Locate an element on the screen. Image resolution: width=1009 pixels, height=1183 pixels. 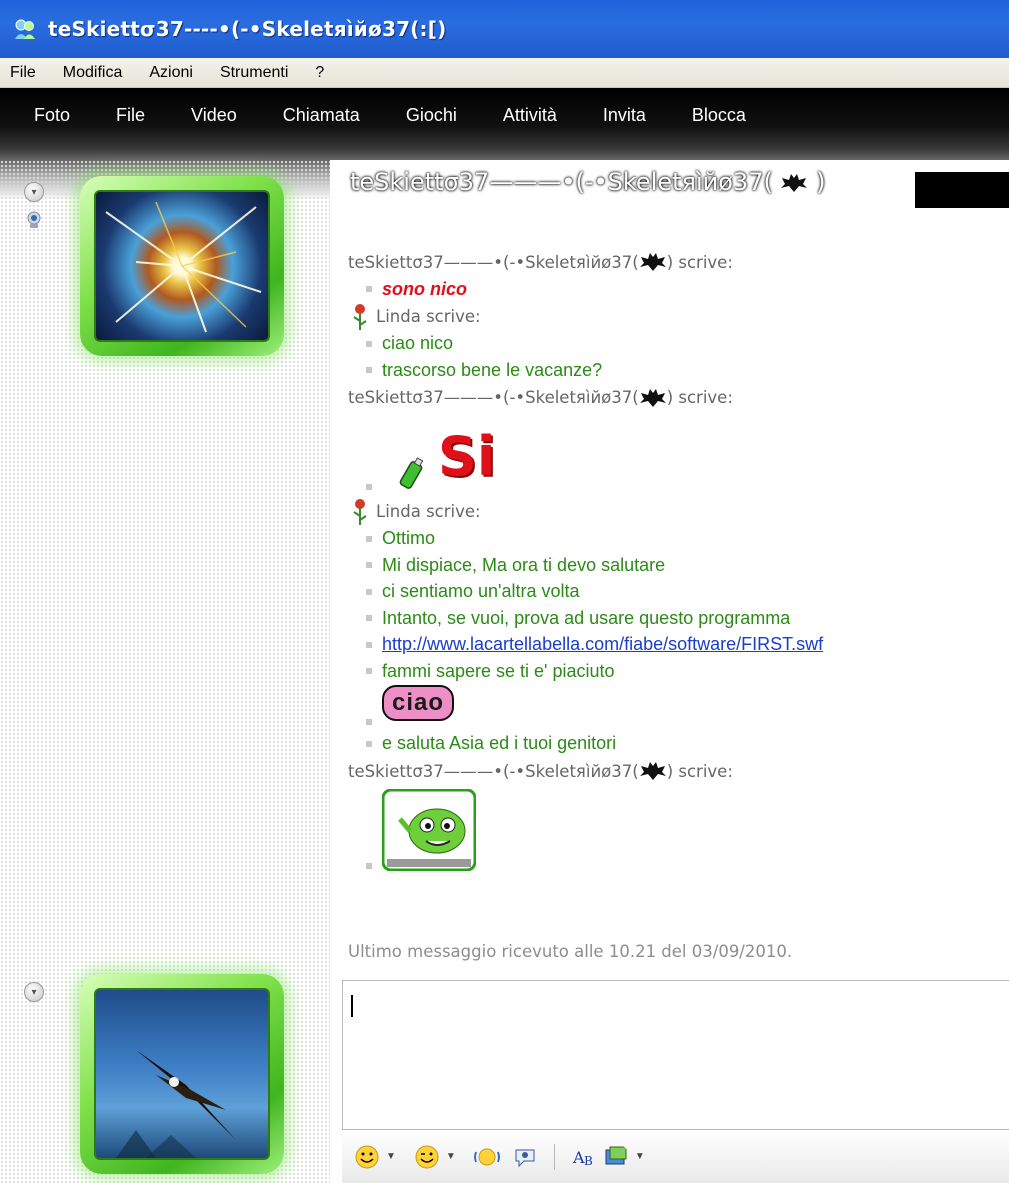
contact-avatar is located at coordinates (182, 266).